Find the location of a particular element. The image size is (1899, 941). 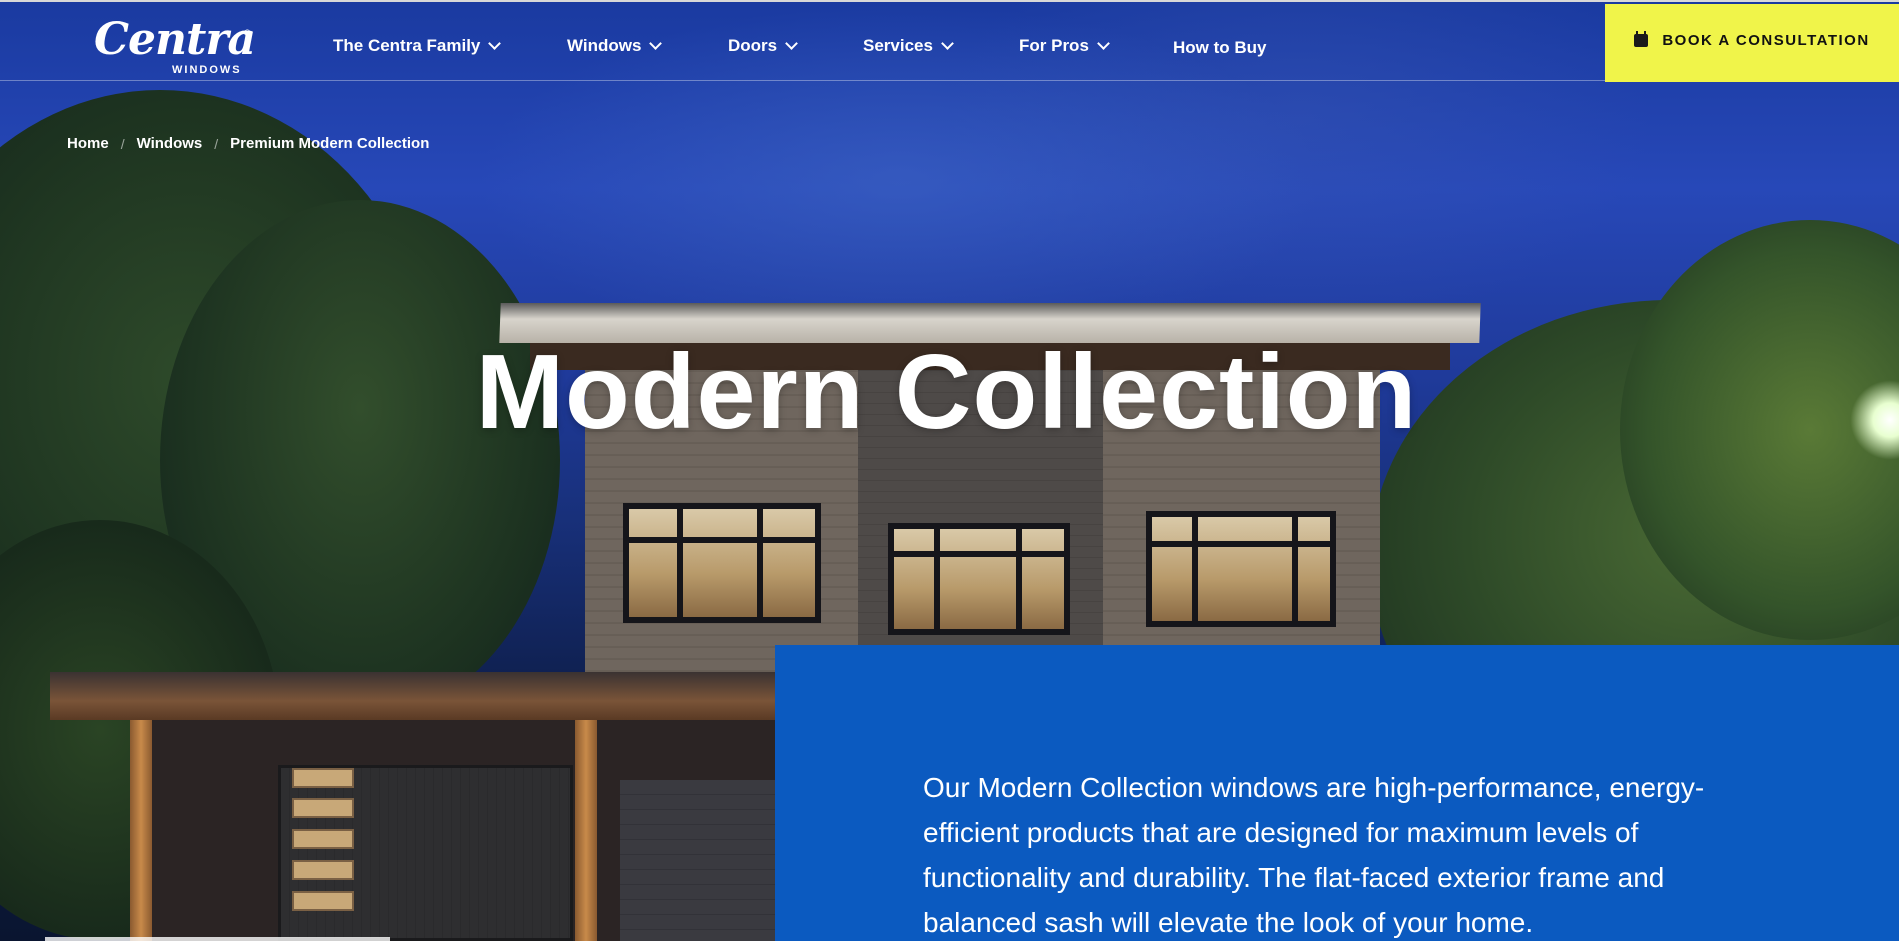

nav-item-label: Windows is located at coordinates (604, 45).